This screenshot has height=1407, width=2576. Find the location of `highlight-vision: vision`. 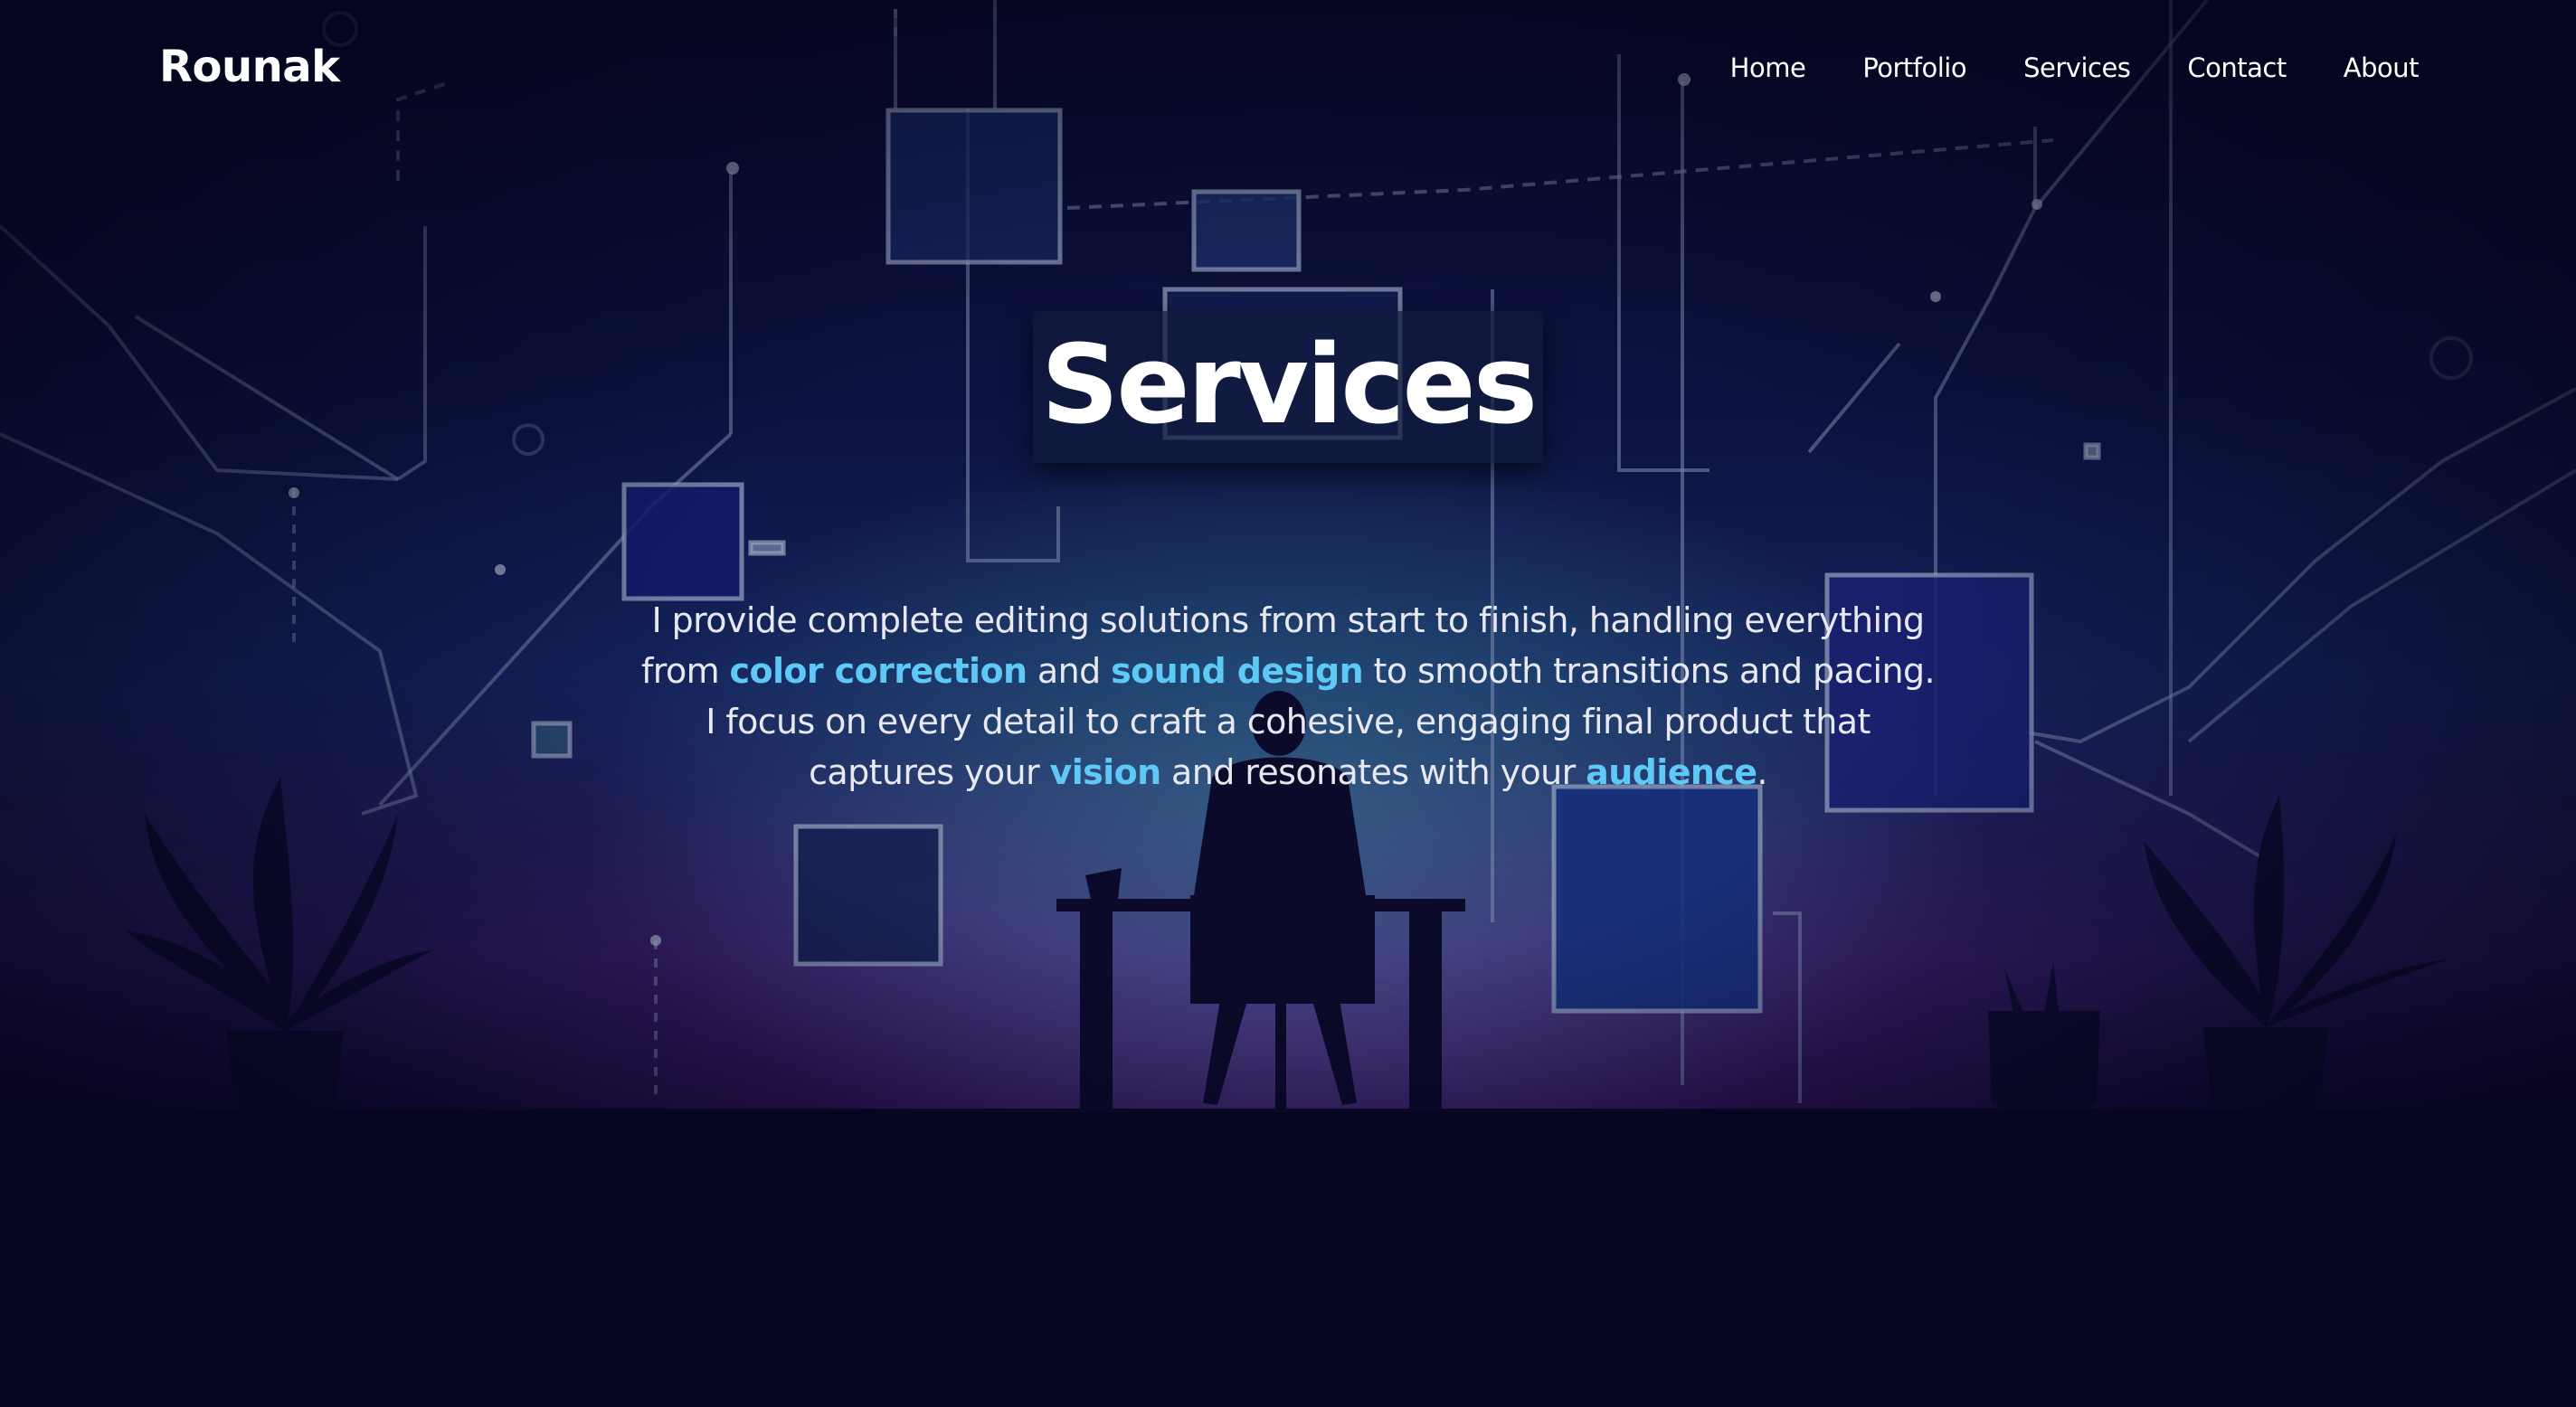

highlight-vision: vision is located at coordinates (1105, 772).